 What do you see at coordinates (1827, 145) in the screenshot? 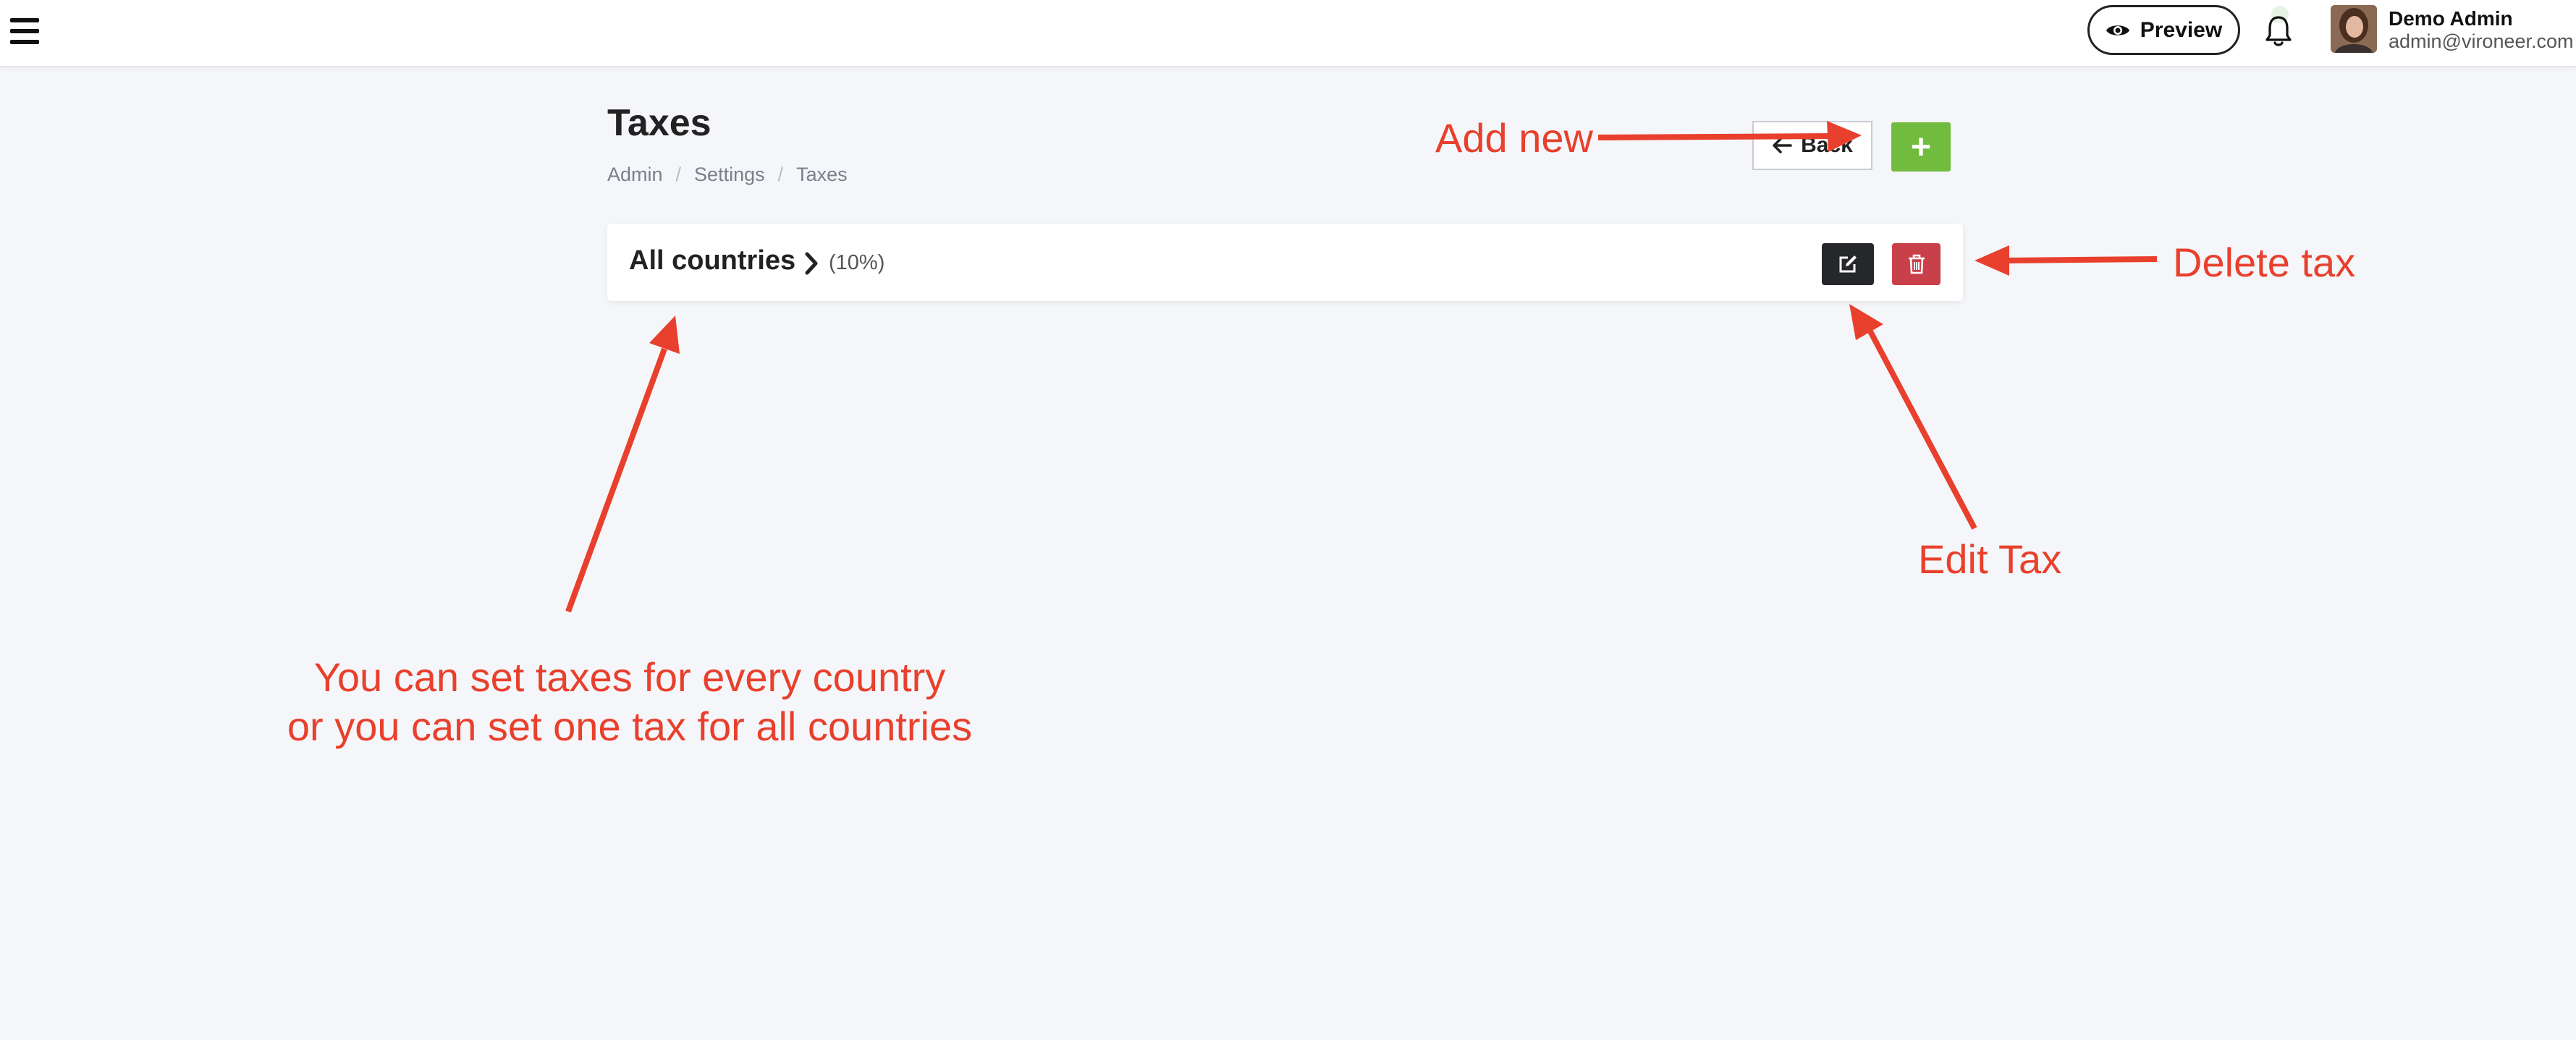
I see `back-label: Back` at bounding box center [1827, 145].